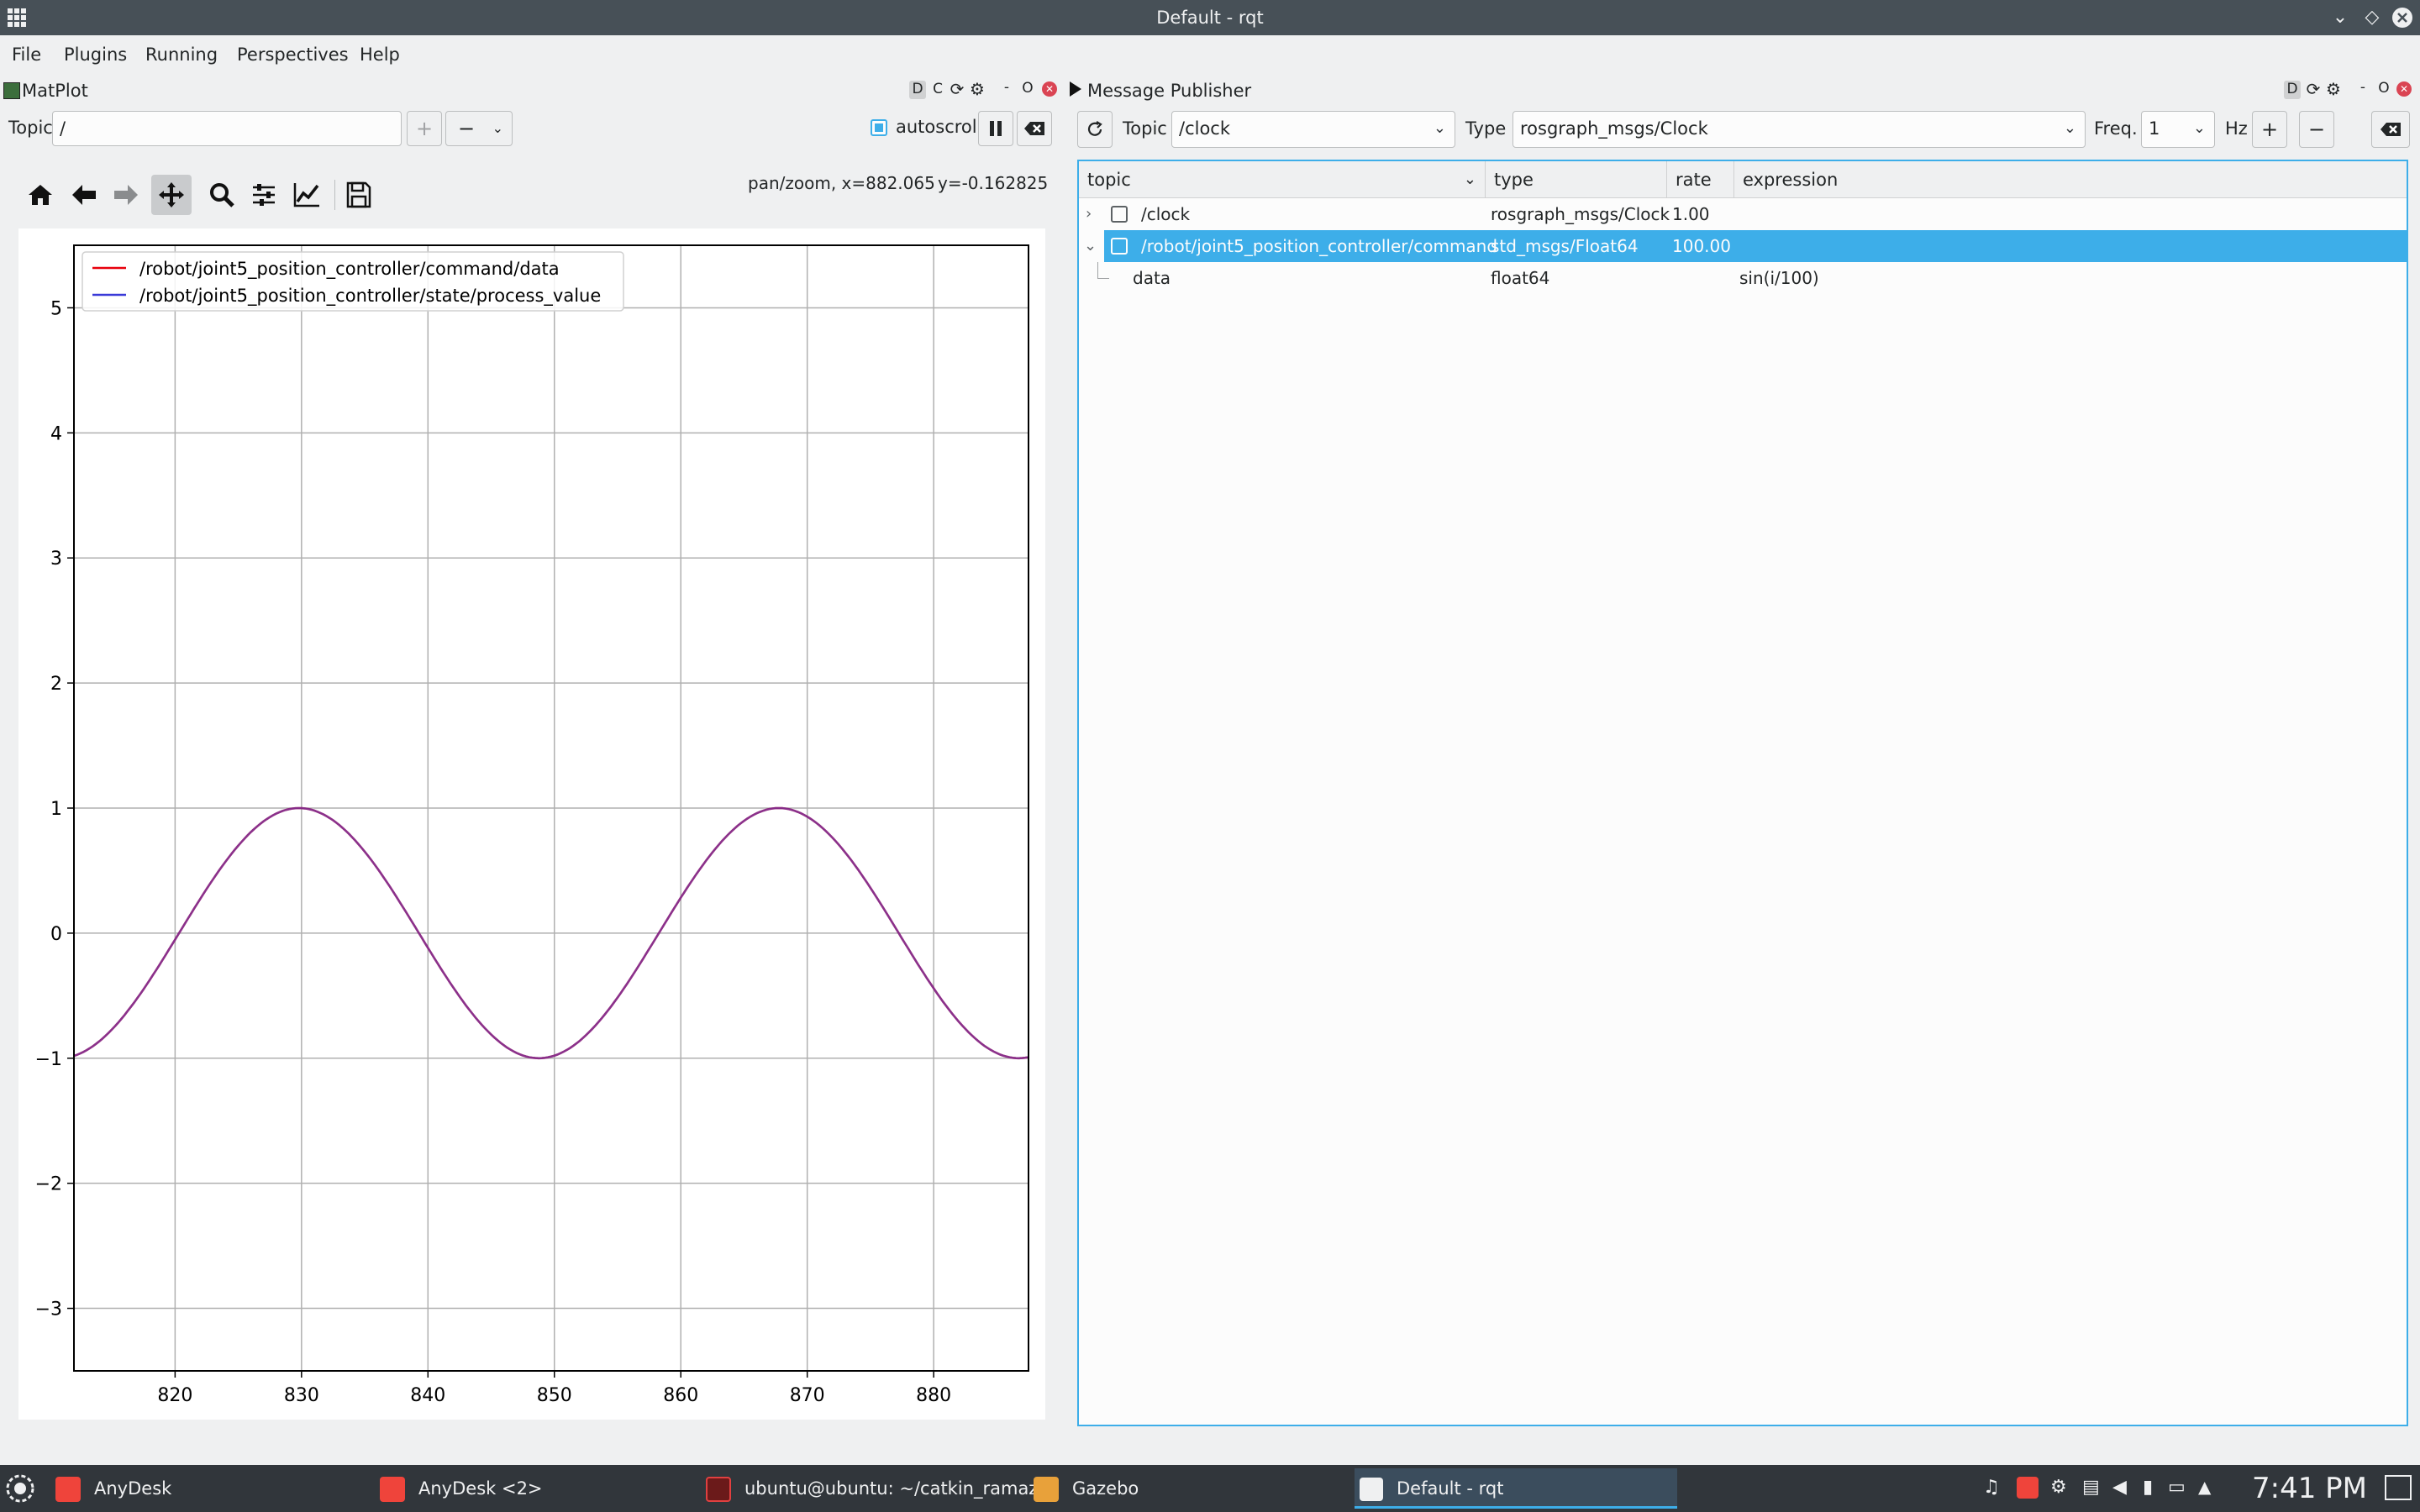 The height and width of the screenshot is (1512, 2420). I want to click on y-tick-label: 0, so click(56, 934).